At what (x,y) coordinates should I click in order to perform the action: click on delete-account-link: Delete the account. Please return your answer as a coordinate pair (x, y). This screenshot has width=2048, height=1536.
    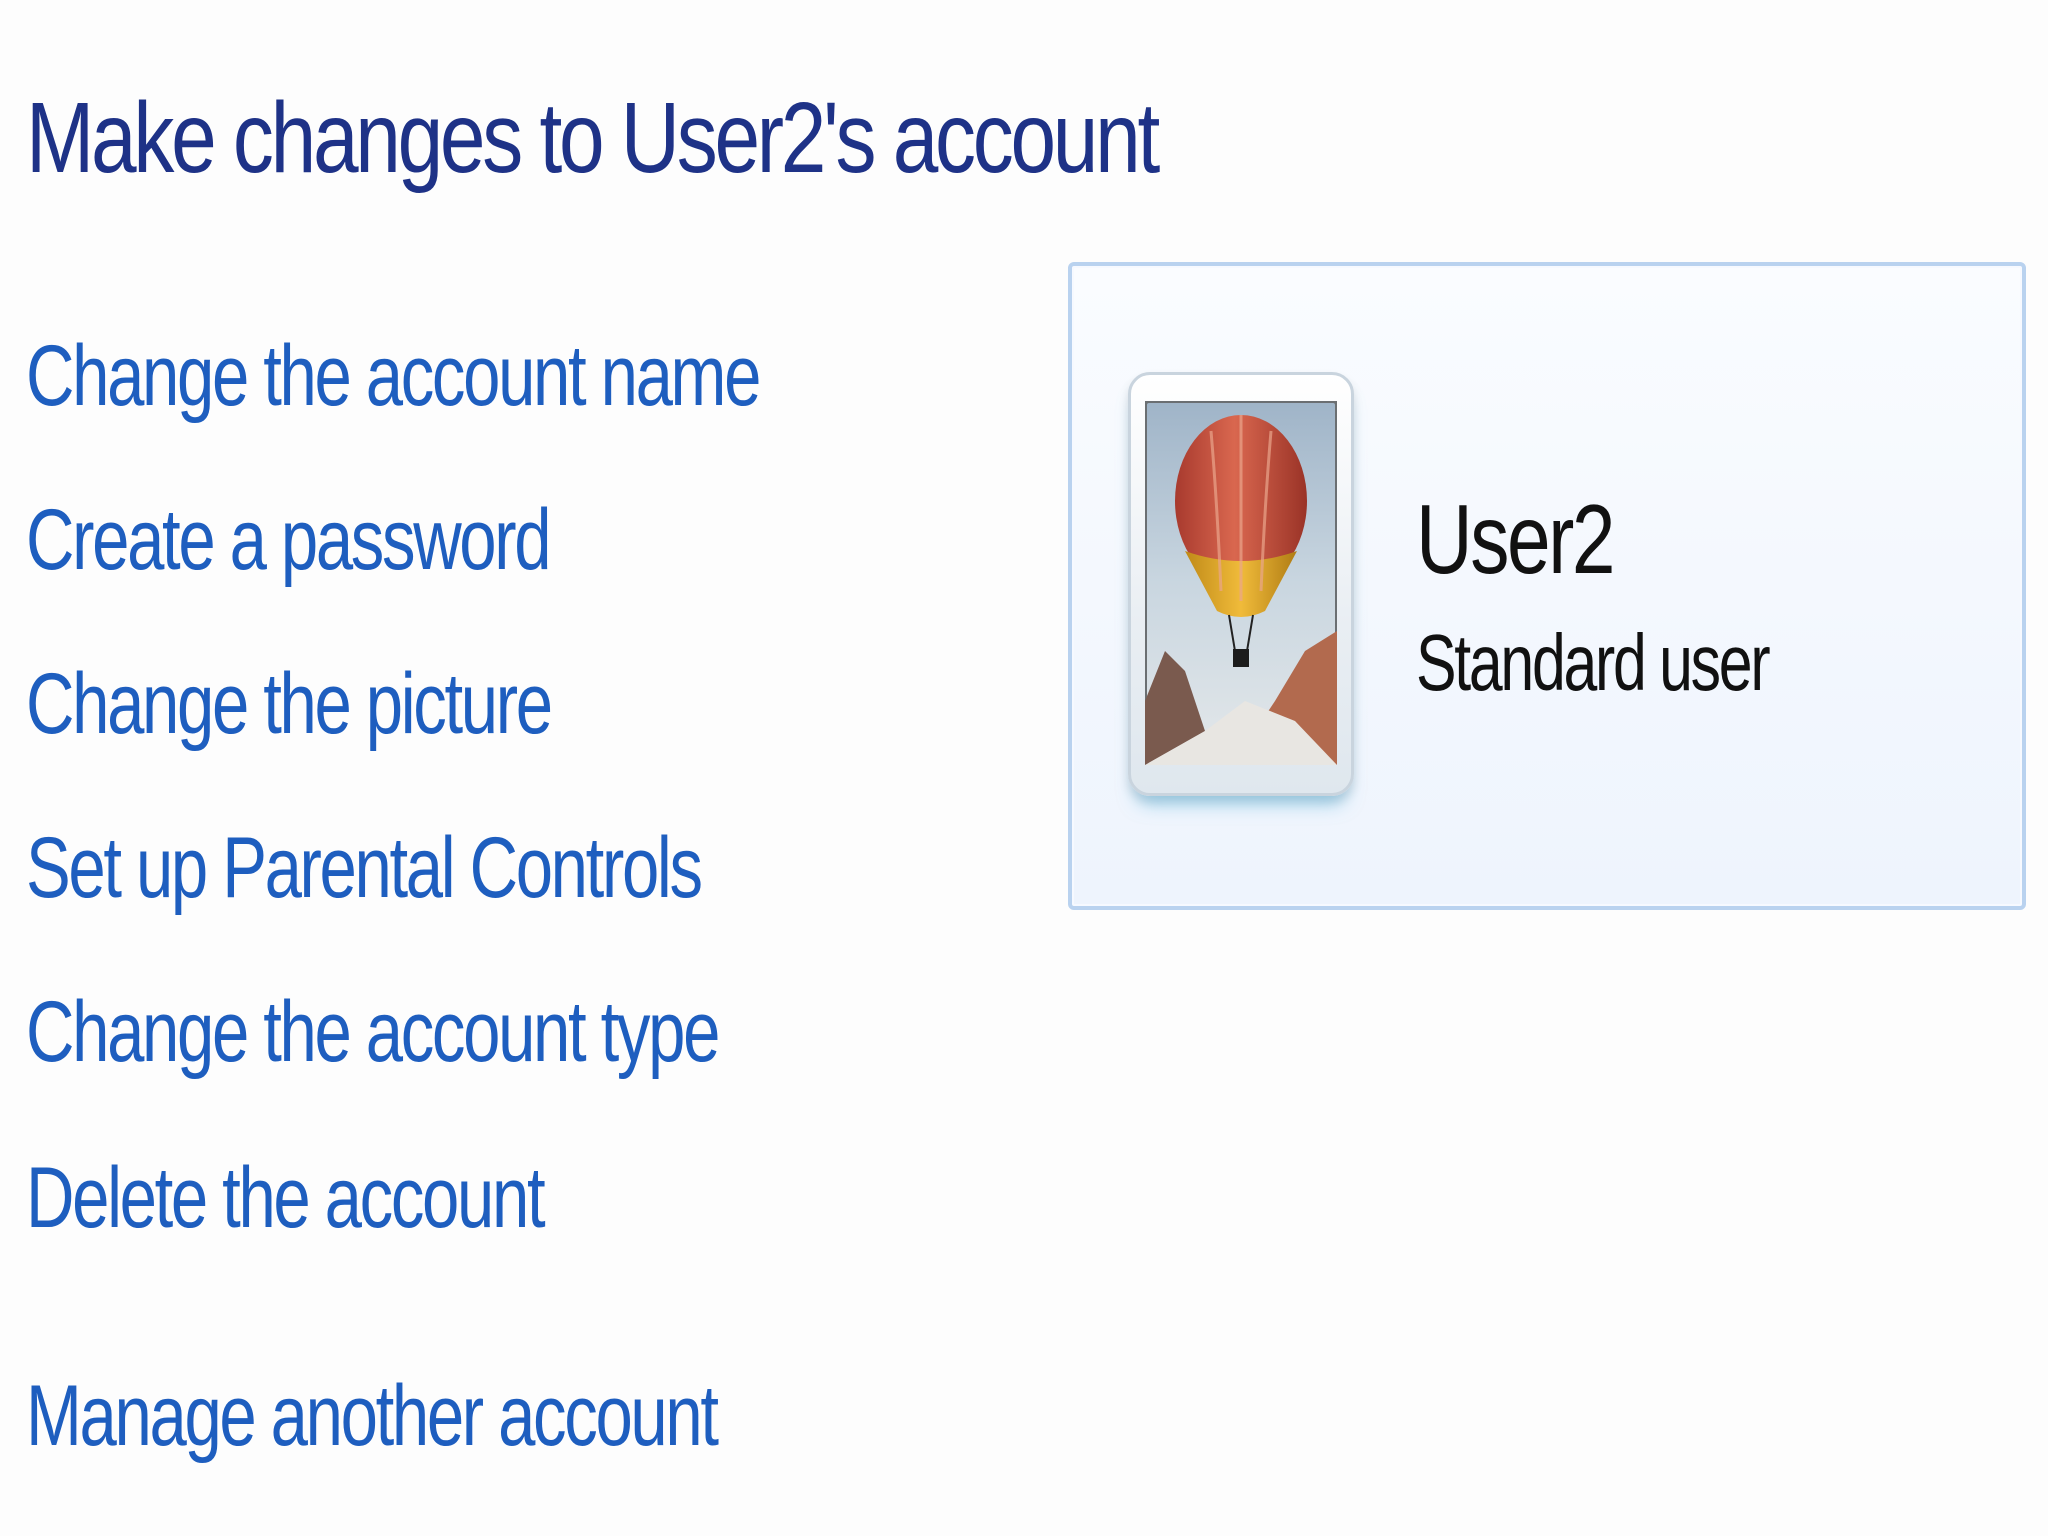
    Looking at the image, I should click on (286, 1198).